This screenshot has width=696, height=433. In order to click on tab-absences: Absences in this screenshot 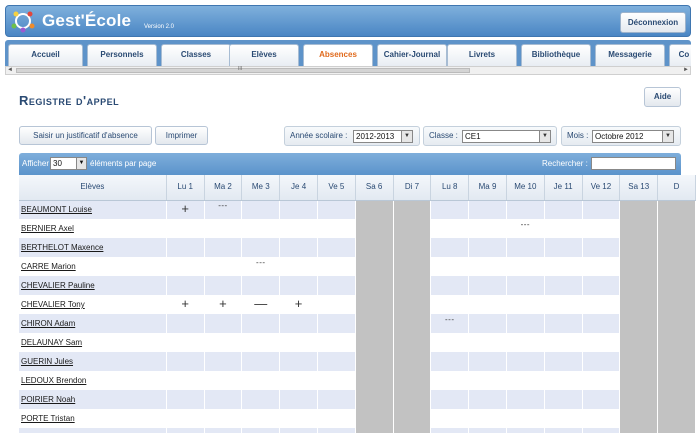, I will do `click(338, 55)`.